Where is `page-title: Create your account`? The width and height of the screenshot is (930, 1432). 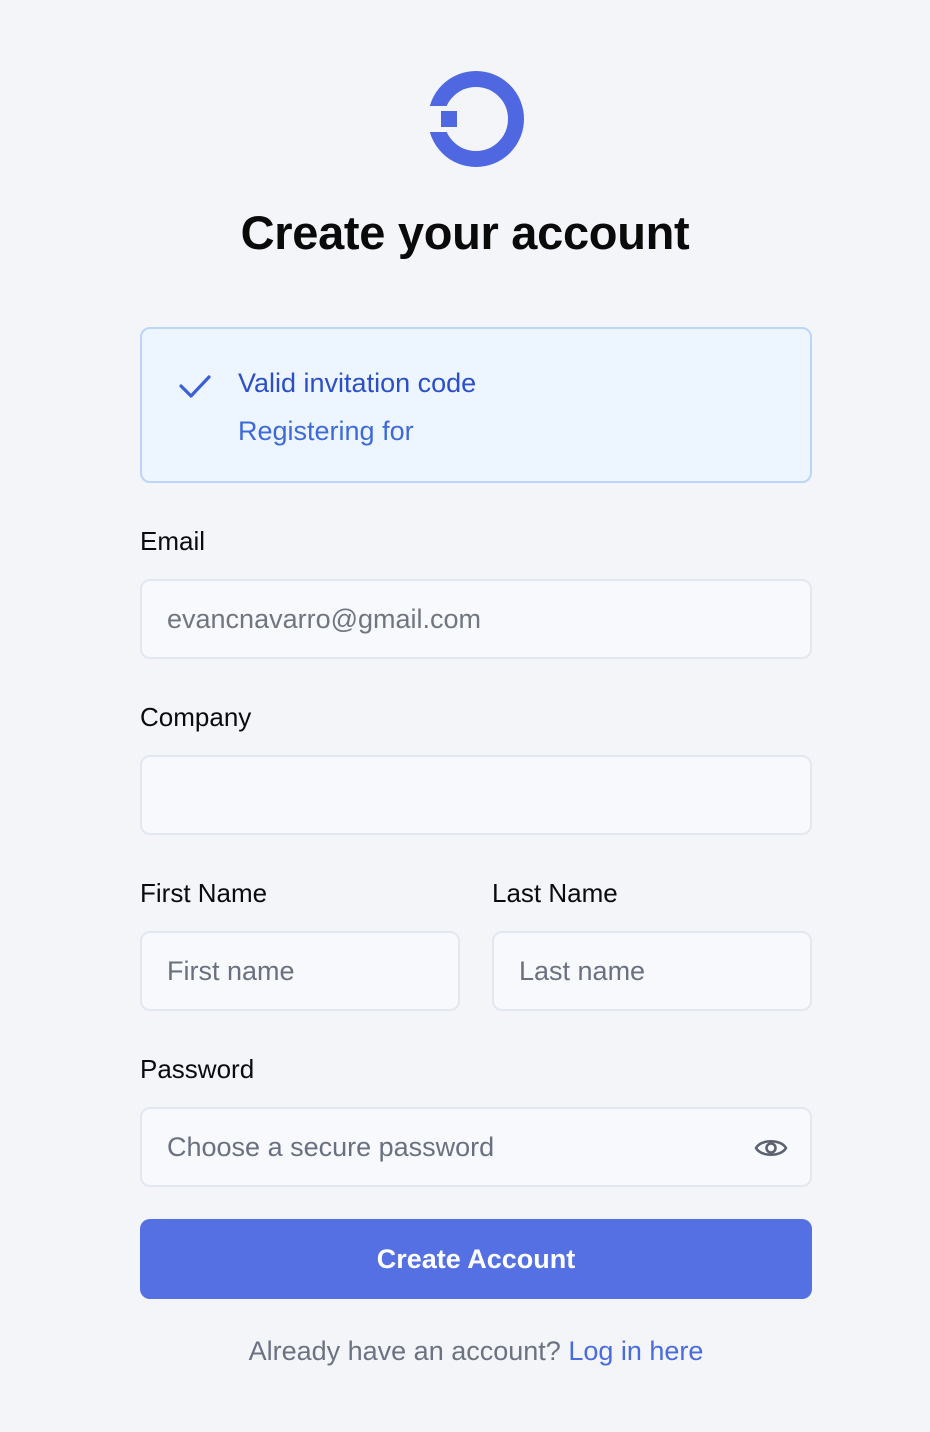 page-title: Create your account is located at coordinates (465, 232).